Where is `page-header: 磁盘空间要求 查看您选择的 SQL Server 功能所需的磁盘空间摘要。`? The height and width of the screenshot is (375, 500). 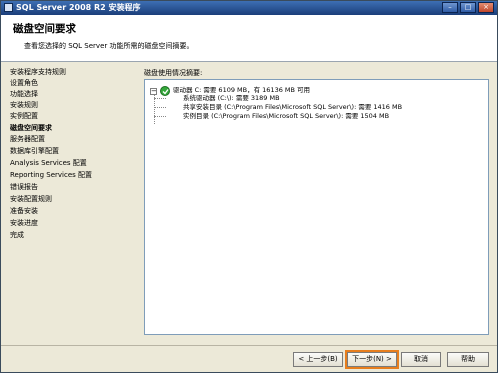
page-header: 磁盘空间要求 查看您选择的 SQL Server 功能所需的磁盘空间摘要。 is located at coordinates (249, 38).